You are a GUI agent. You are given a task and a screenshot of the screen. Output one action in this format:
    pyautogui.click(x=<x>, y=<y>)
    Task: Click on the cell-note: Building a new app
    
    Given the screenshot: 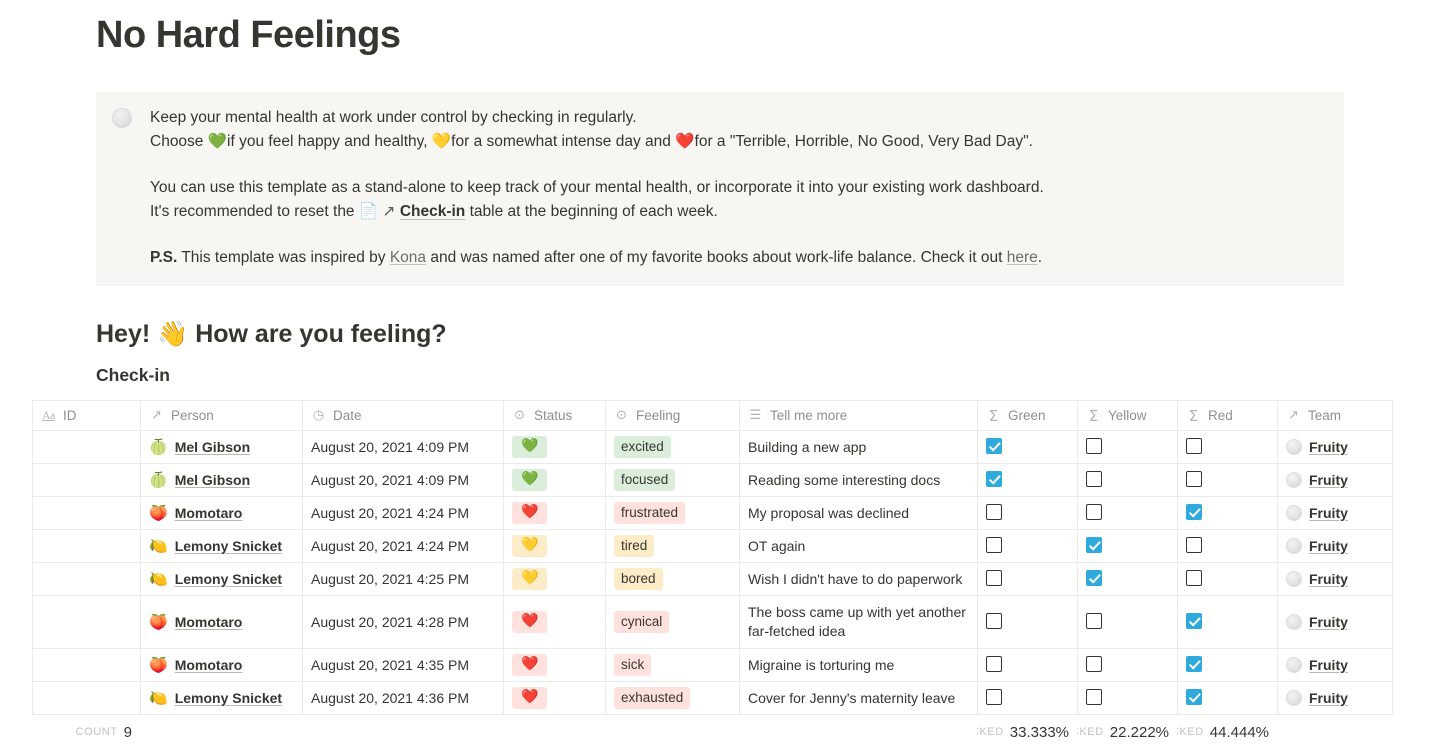 What is the action you would take?
    pyautogui.click(x=858, y=447)
    